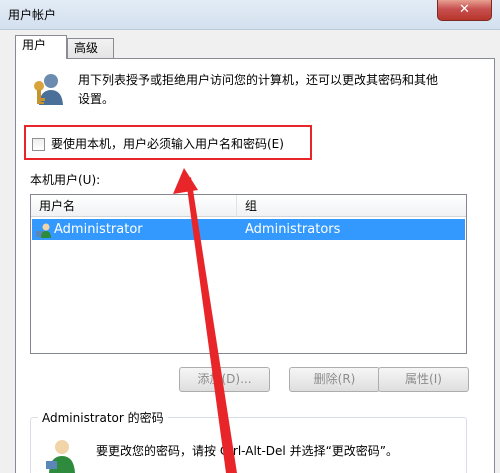 This screenshot has width=500, height=473. I want to click on properties-button: 属性(I), so click(423, 379).